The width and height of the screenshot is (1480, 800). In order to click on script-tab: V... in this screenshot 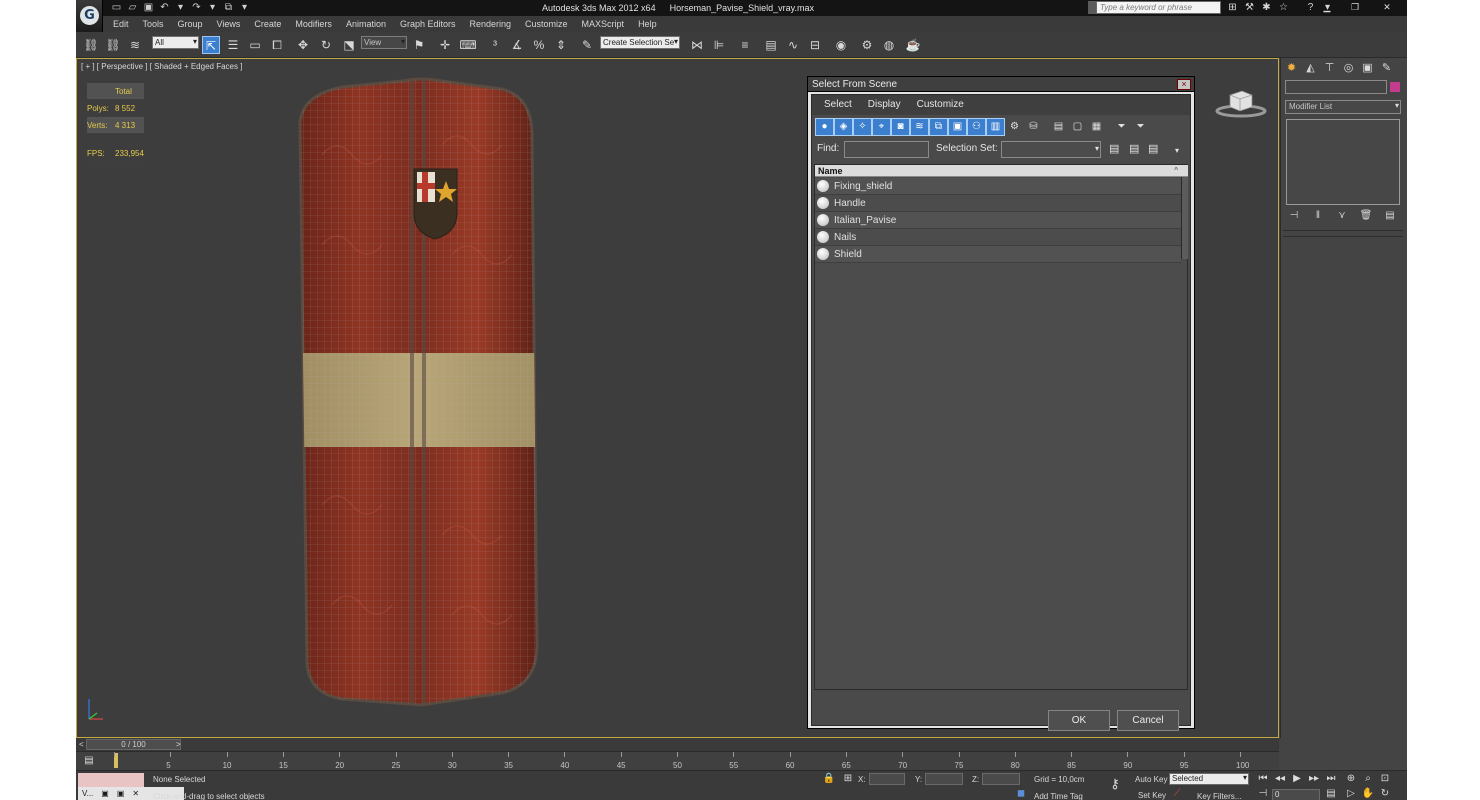, I will do `click(87, 793)`.